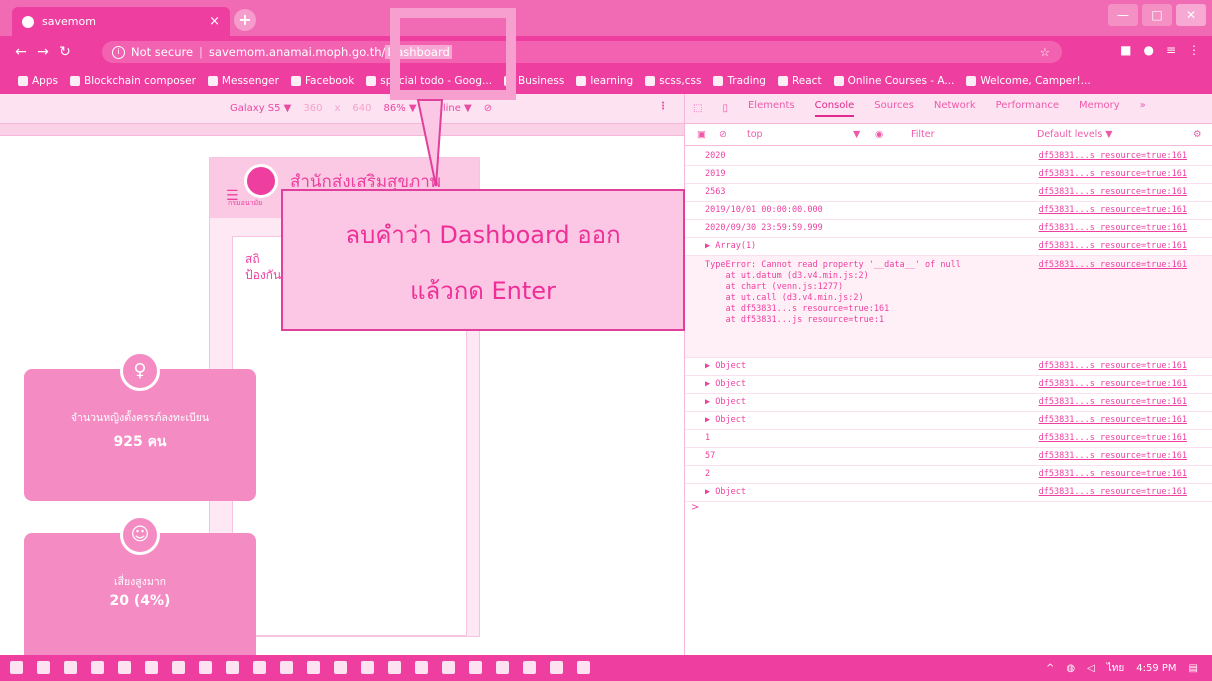 The image size is (1212, 681). I want to click on new-tab-button: +, so click(245, 20).